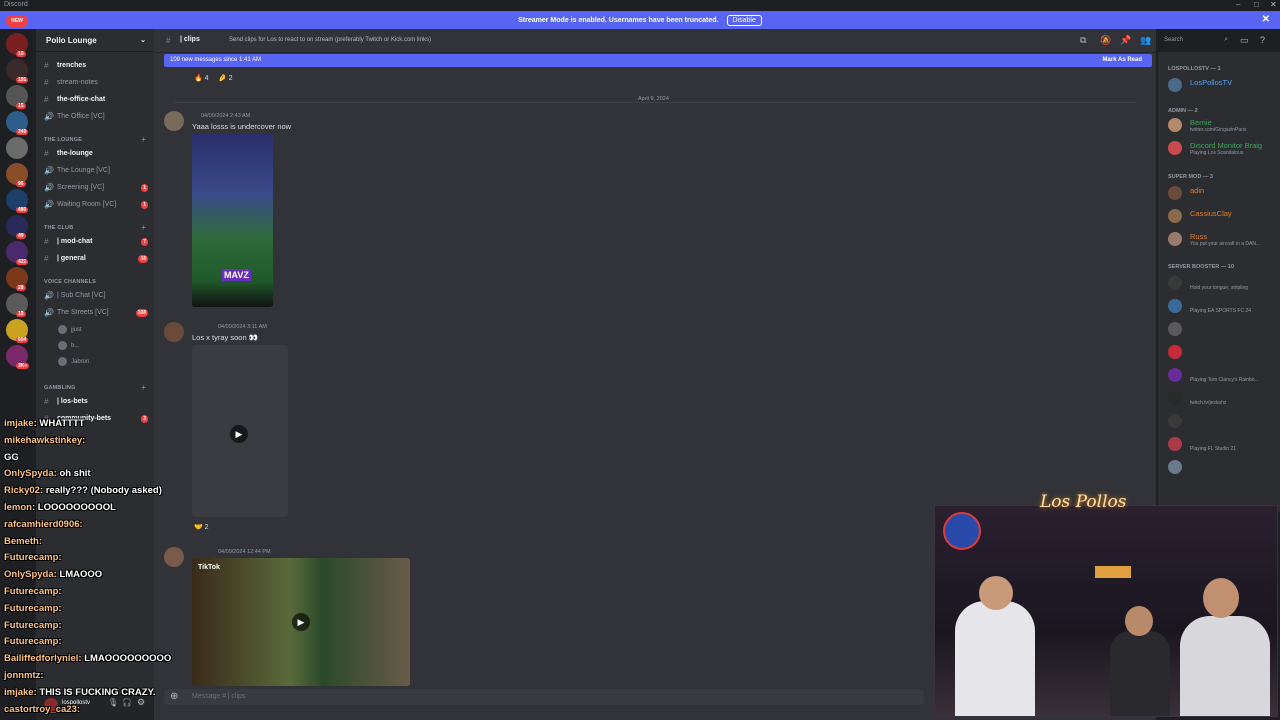  What do you see at coordinates (97, 692) in the screenshot?
I see `overlay-chat-text: THIS IS FUCKING CRAZY.` at bounding box center [97, 692].